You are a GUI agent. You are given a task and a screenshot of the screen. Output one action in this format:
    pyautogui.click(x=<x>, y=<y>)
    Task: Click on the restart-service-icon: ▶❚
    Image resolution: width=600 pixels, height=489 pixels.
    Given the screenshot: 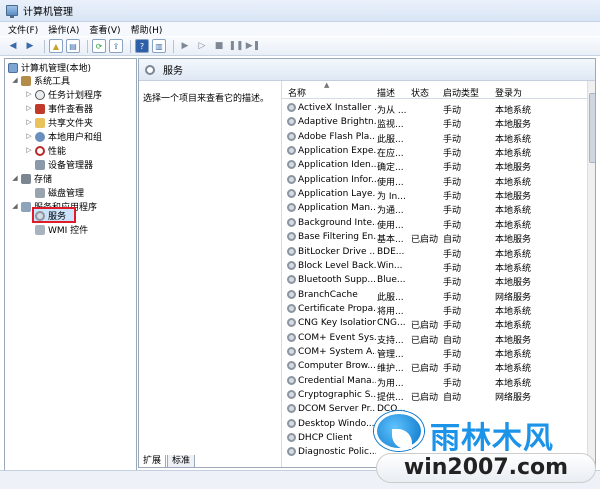 What is the action you would take?
    pyautogui.click(x=253, y=46)
    